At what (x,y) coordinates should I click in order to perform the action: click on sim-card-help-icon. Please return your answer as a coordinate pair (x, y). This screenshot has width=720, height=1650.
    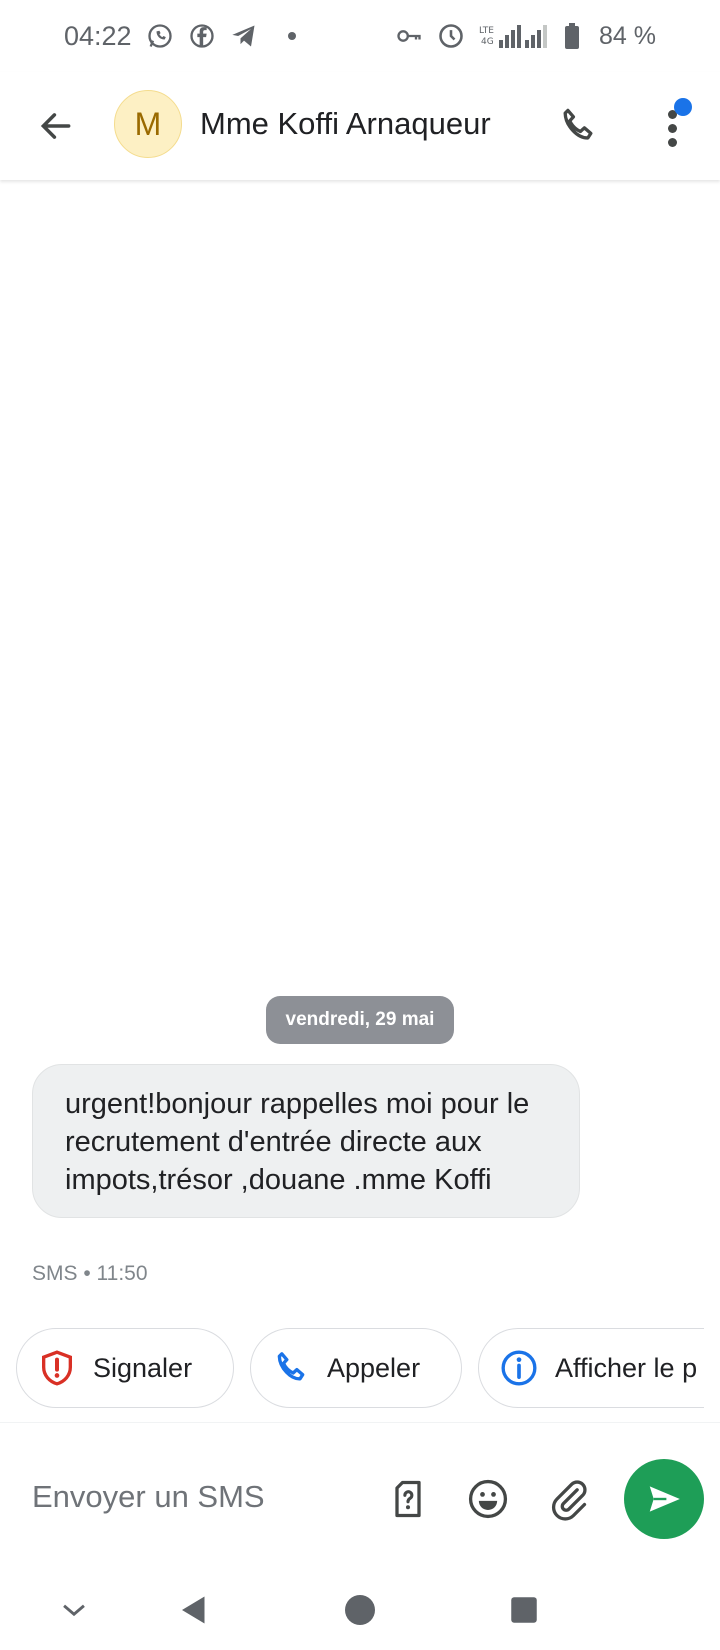
    Looking at the image, I should click on (408, 1499).